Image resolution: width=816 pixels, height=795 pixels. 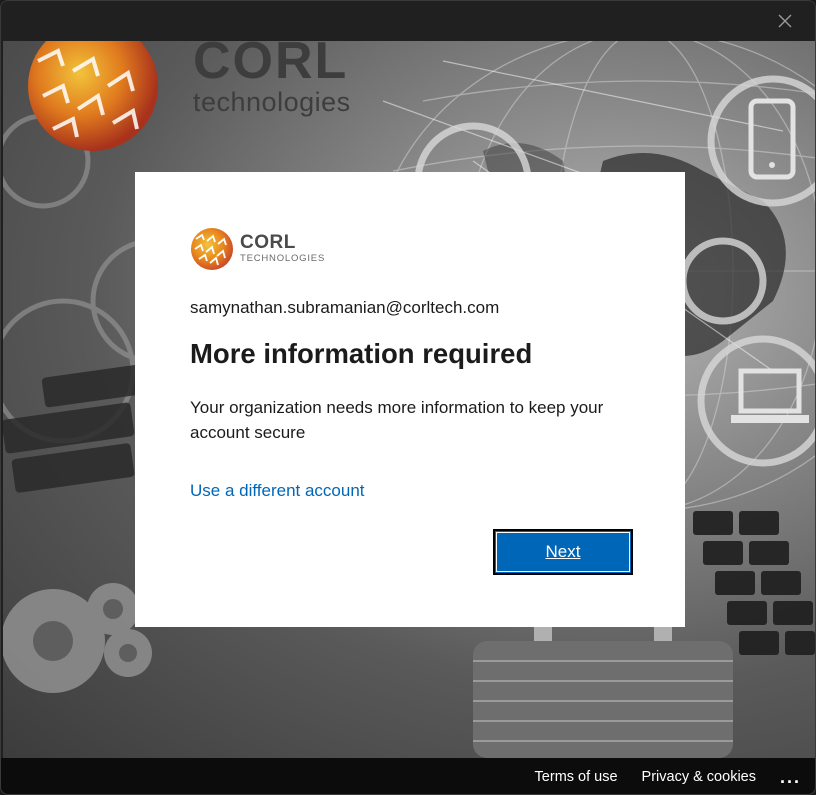 What do you see at coordinates (268, 242) in the screenshot?
I see `logo-name: CORL` at bounding box center [268, 242].